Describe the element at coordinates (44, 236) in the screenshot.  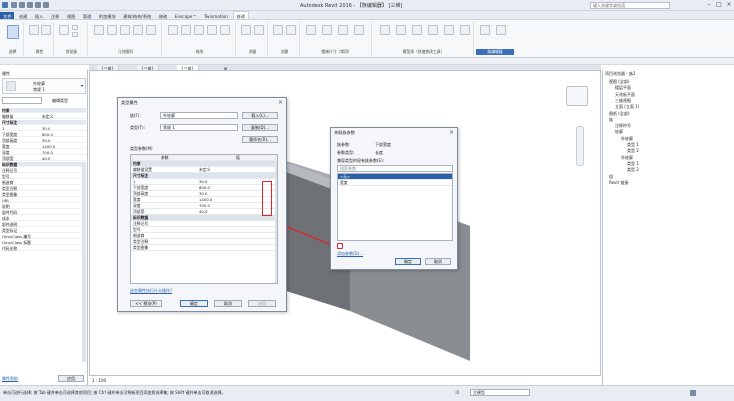
I see `properties-row: OmniClass 编号` at that location.